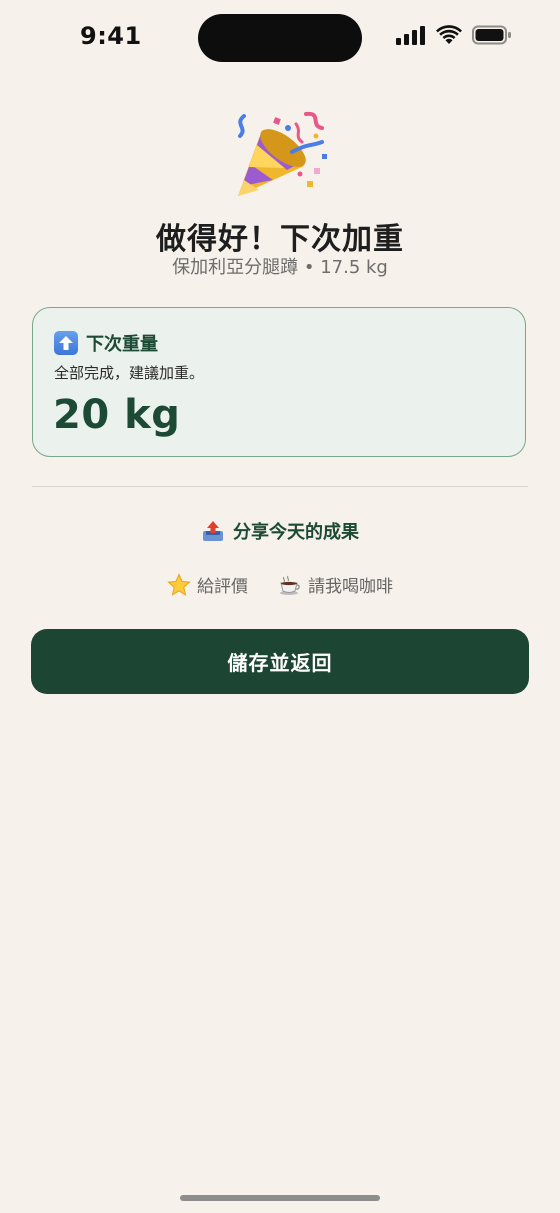 This screenshot has width=560, height=1213. What do you see at coordinates (222, 587) in the screenshot?
I see `rate-label: 給評價` at bounding box center [222, 587].